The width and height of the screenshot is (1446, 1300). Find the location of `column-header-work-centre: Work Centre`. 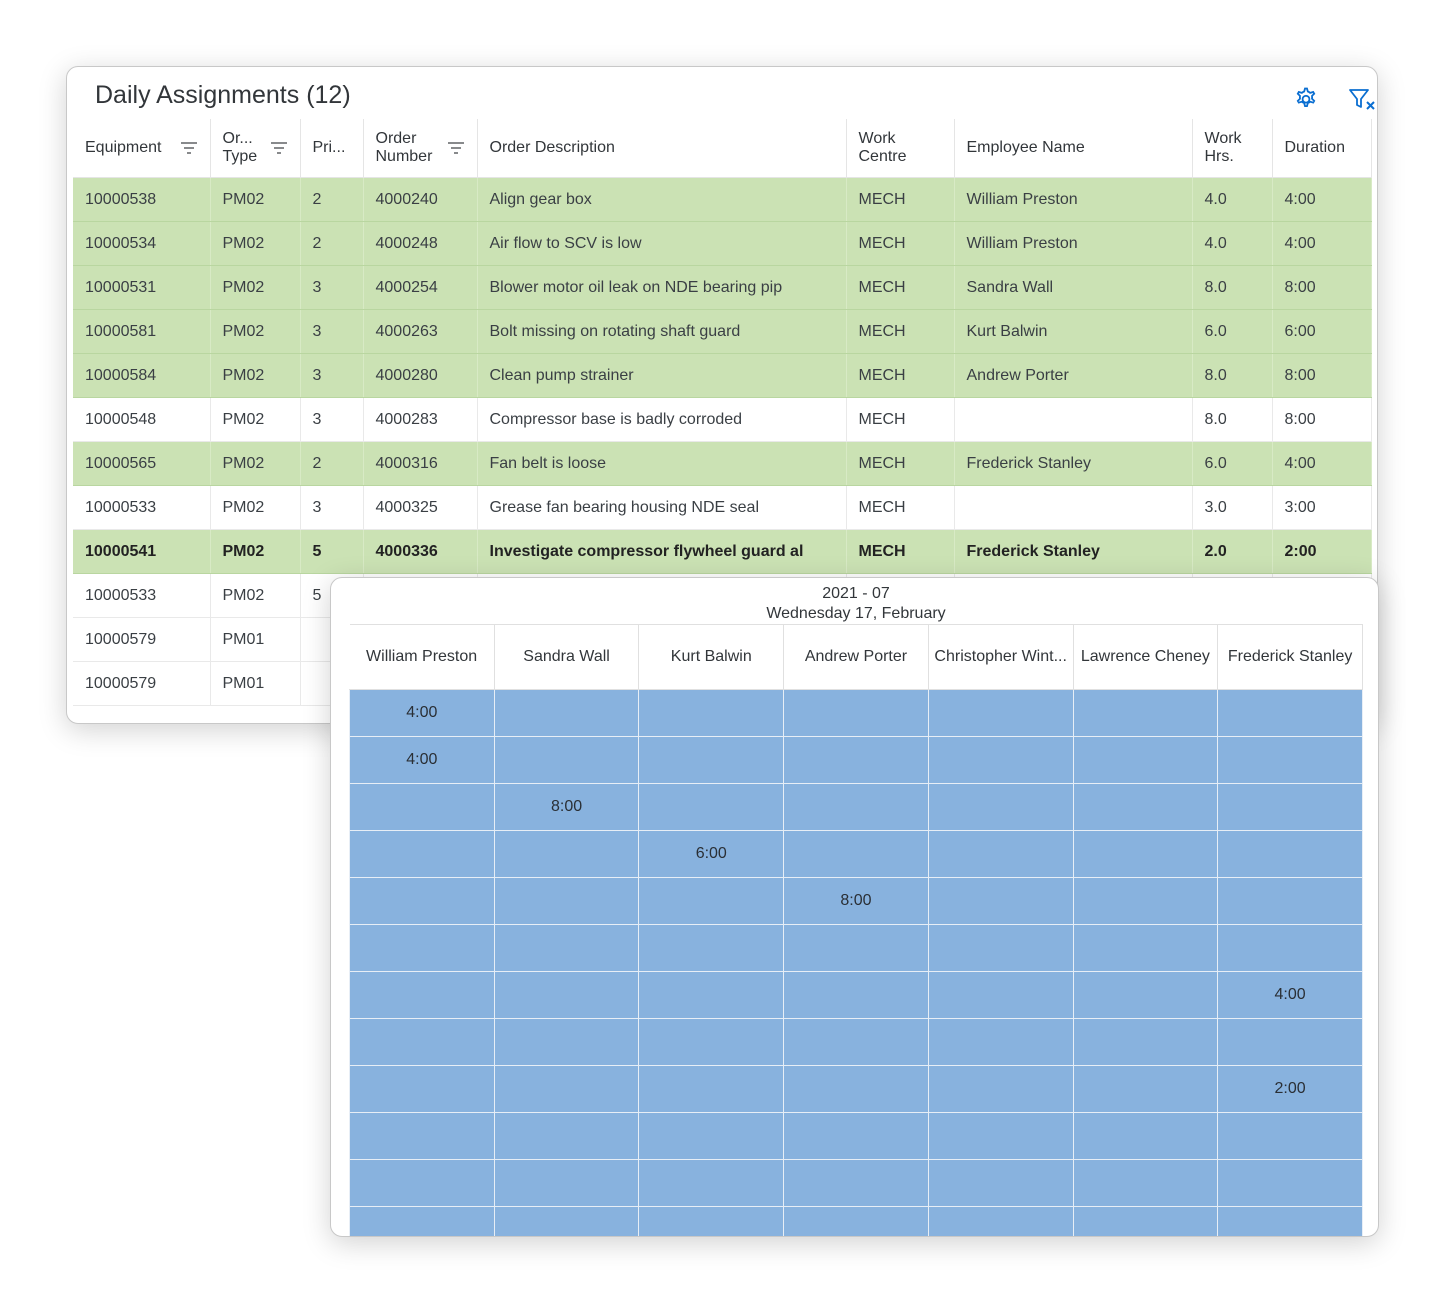

column-header-work-centre: Work Centre is located at coordinates (900, 148).